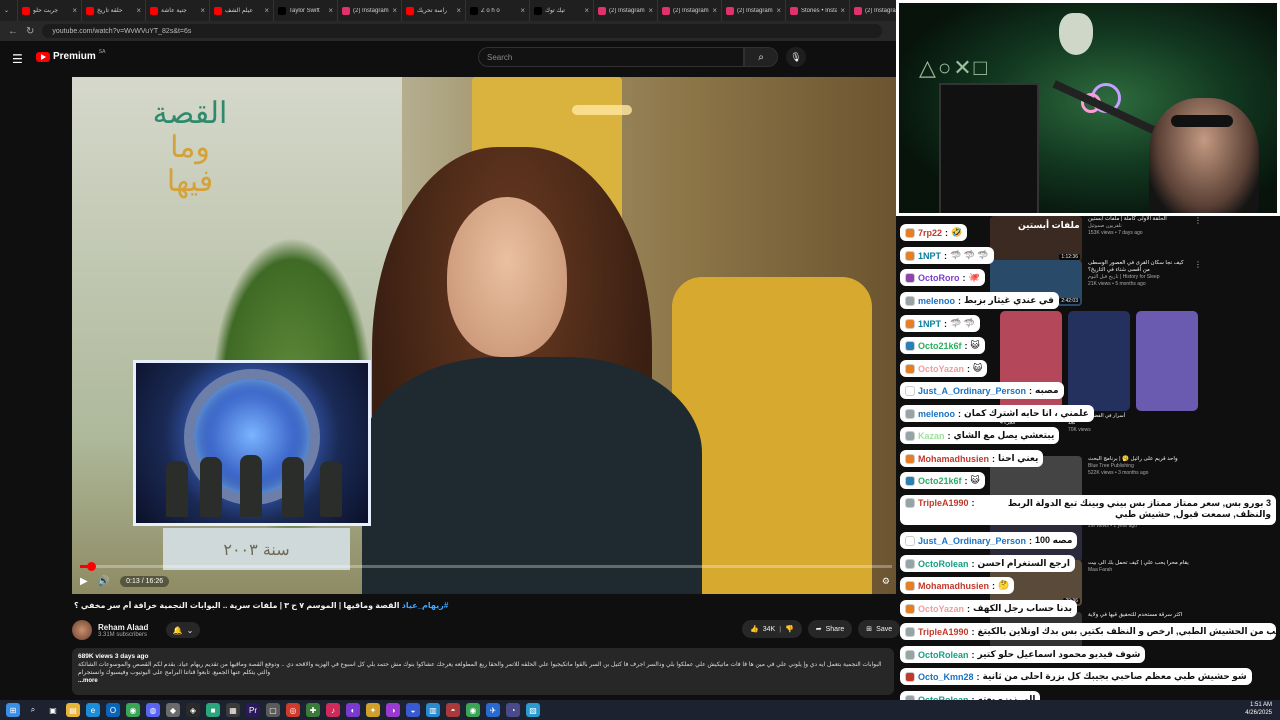 This screenshot has width=1280, height=720. Describe the element at coordinates (930, 233) in the screenshot. I see `chat-username: 7rp22` at that location.